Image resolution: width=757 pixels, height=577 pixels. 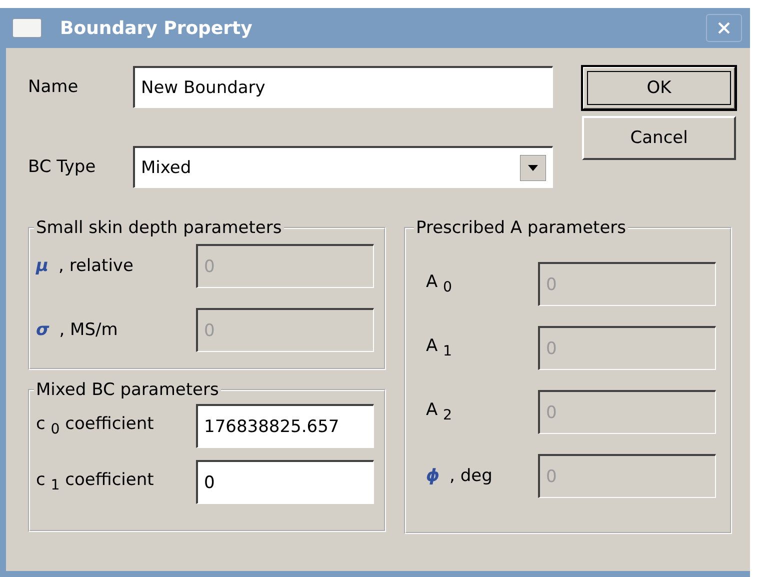 What do you see at coordinates (659, 88) in the screenshot?
I see `ok-button: OK` at bounding box center [659, 88].